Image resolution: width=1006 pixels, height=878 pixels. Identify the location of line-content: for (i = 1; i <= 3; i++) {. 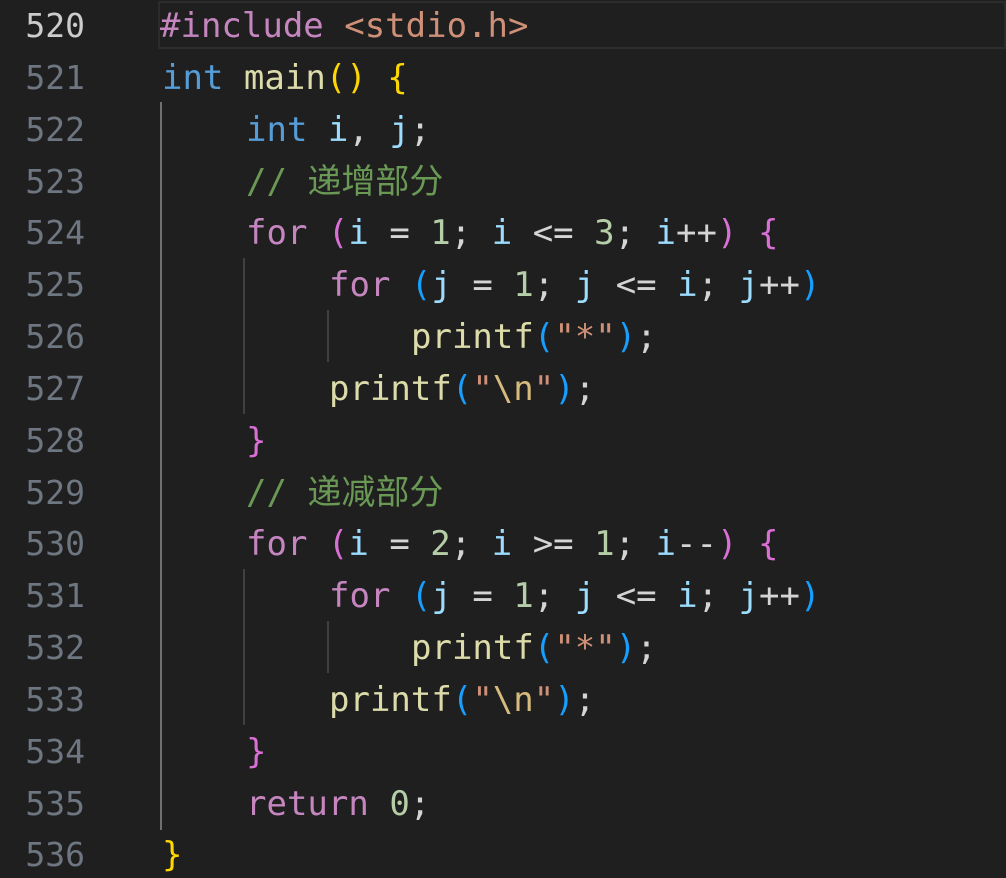
(512, 233).